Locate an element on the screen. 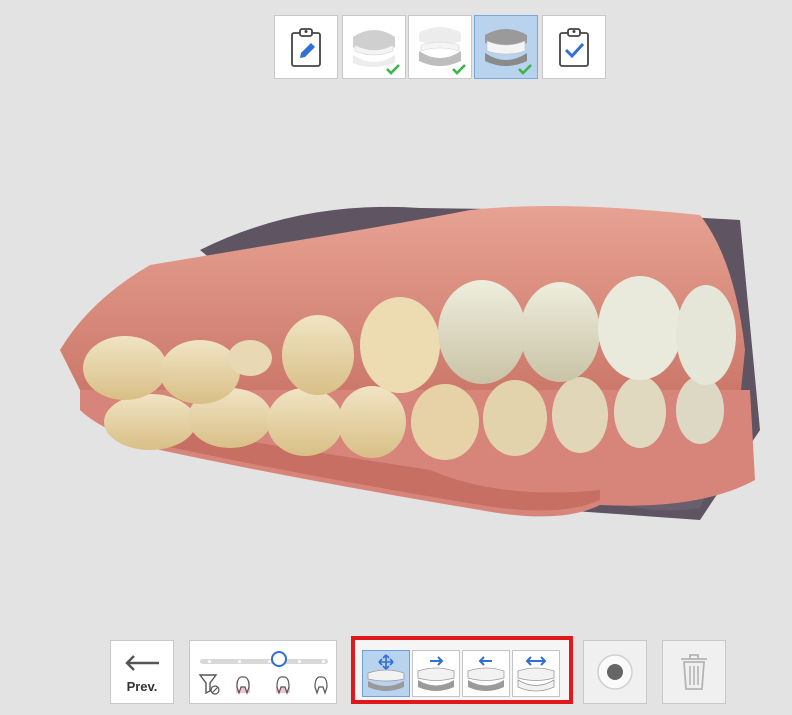 The image size is (792, 715). step-maxilla-button is located at coordinates (374, 47).